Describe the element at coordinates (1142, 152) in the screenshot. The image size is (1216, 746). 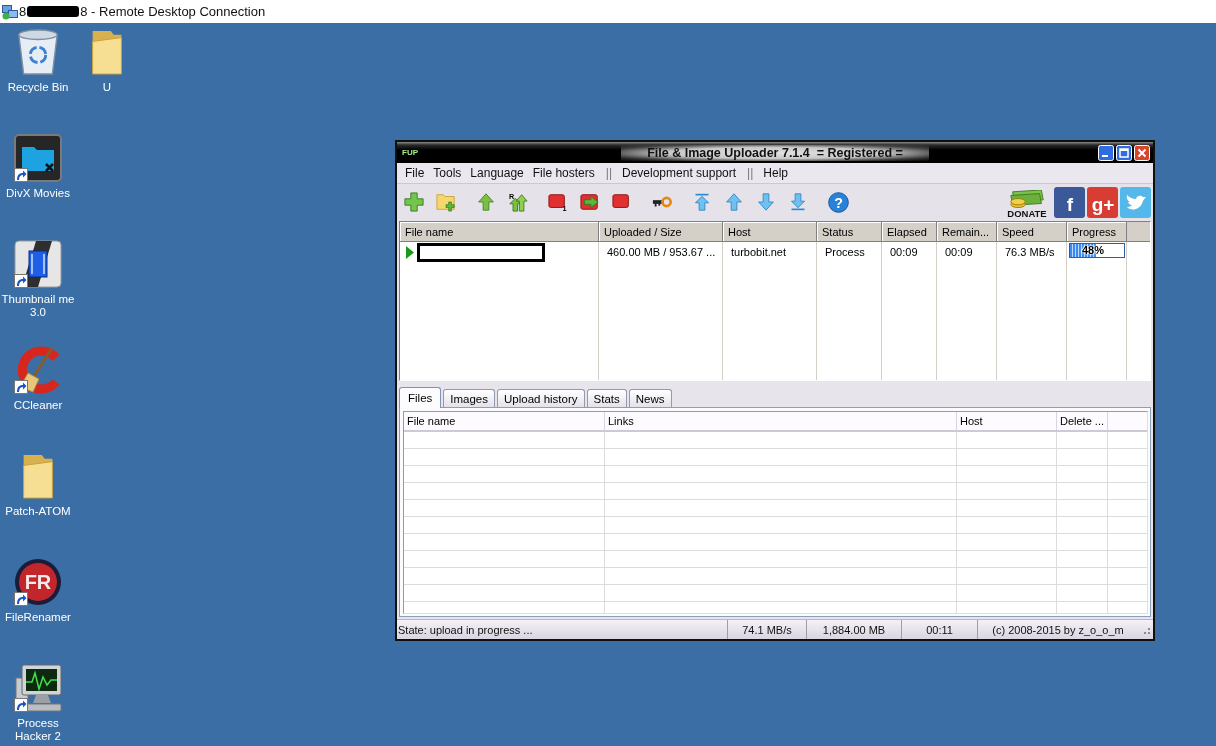
I see `close-icon` at that location.